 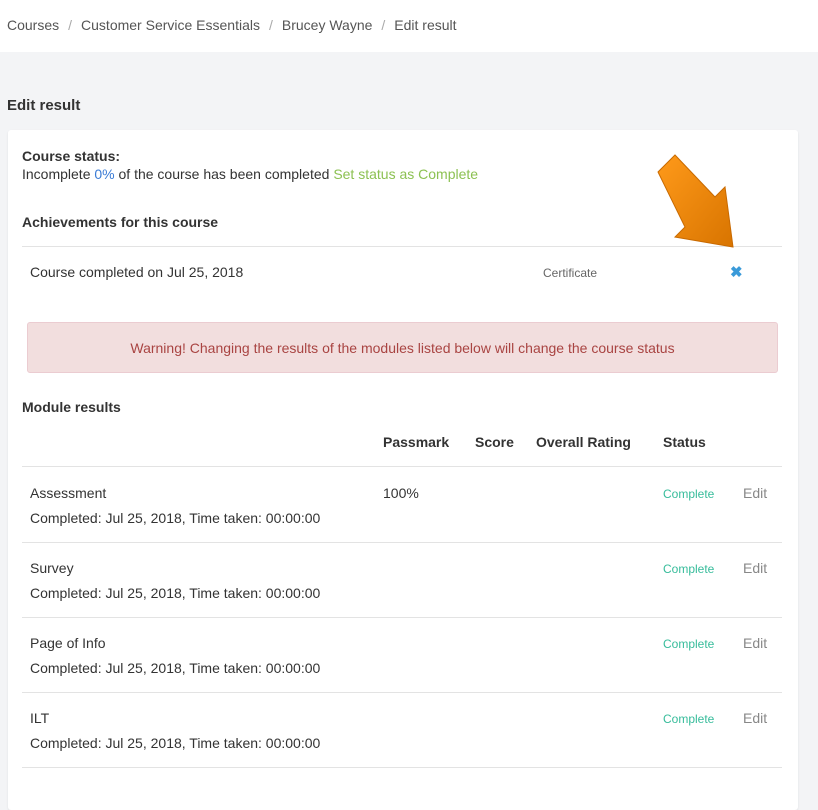 What do you see at coordinates (425, 25) in the screenshot?
I see `breadcrumb-current: Edit result` at bounding box center [425, 25].